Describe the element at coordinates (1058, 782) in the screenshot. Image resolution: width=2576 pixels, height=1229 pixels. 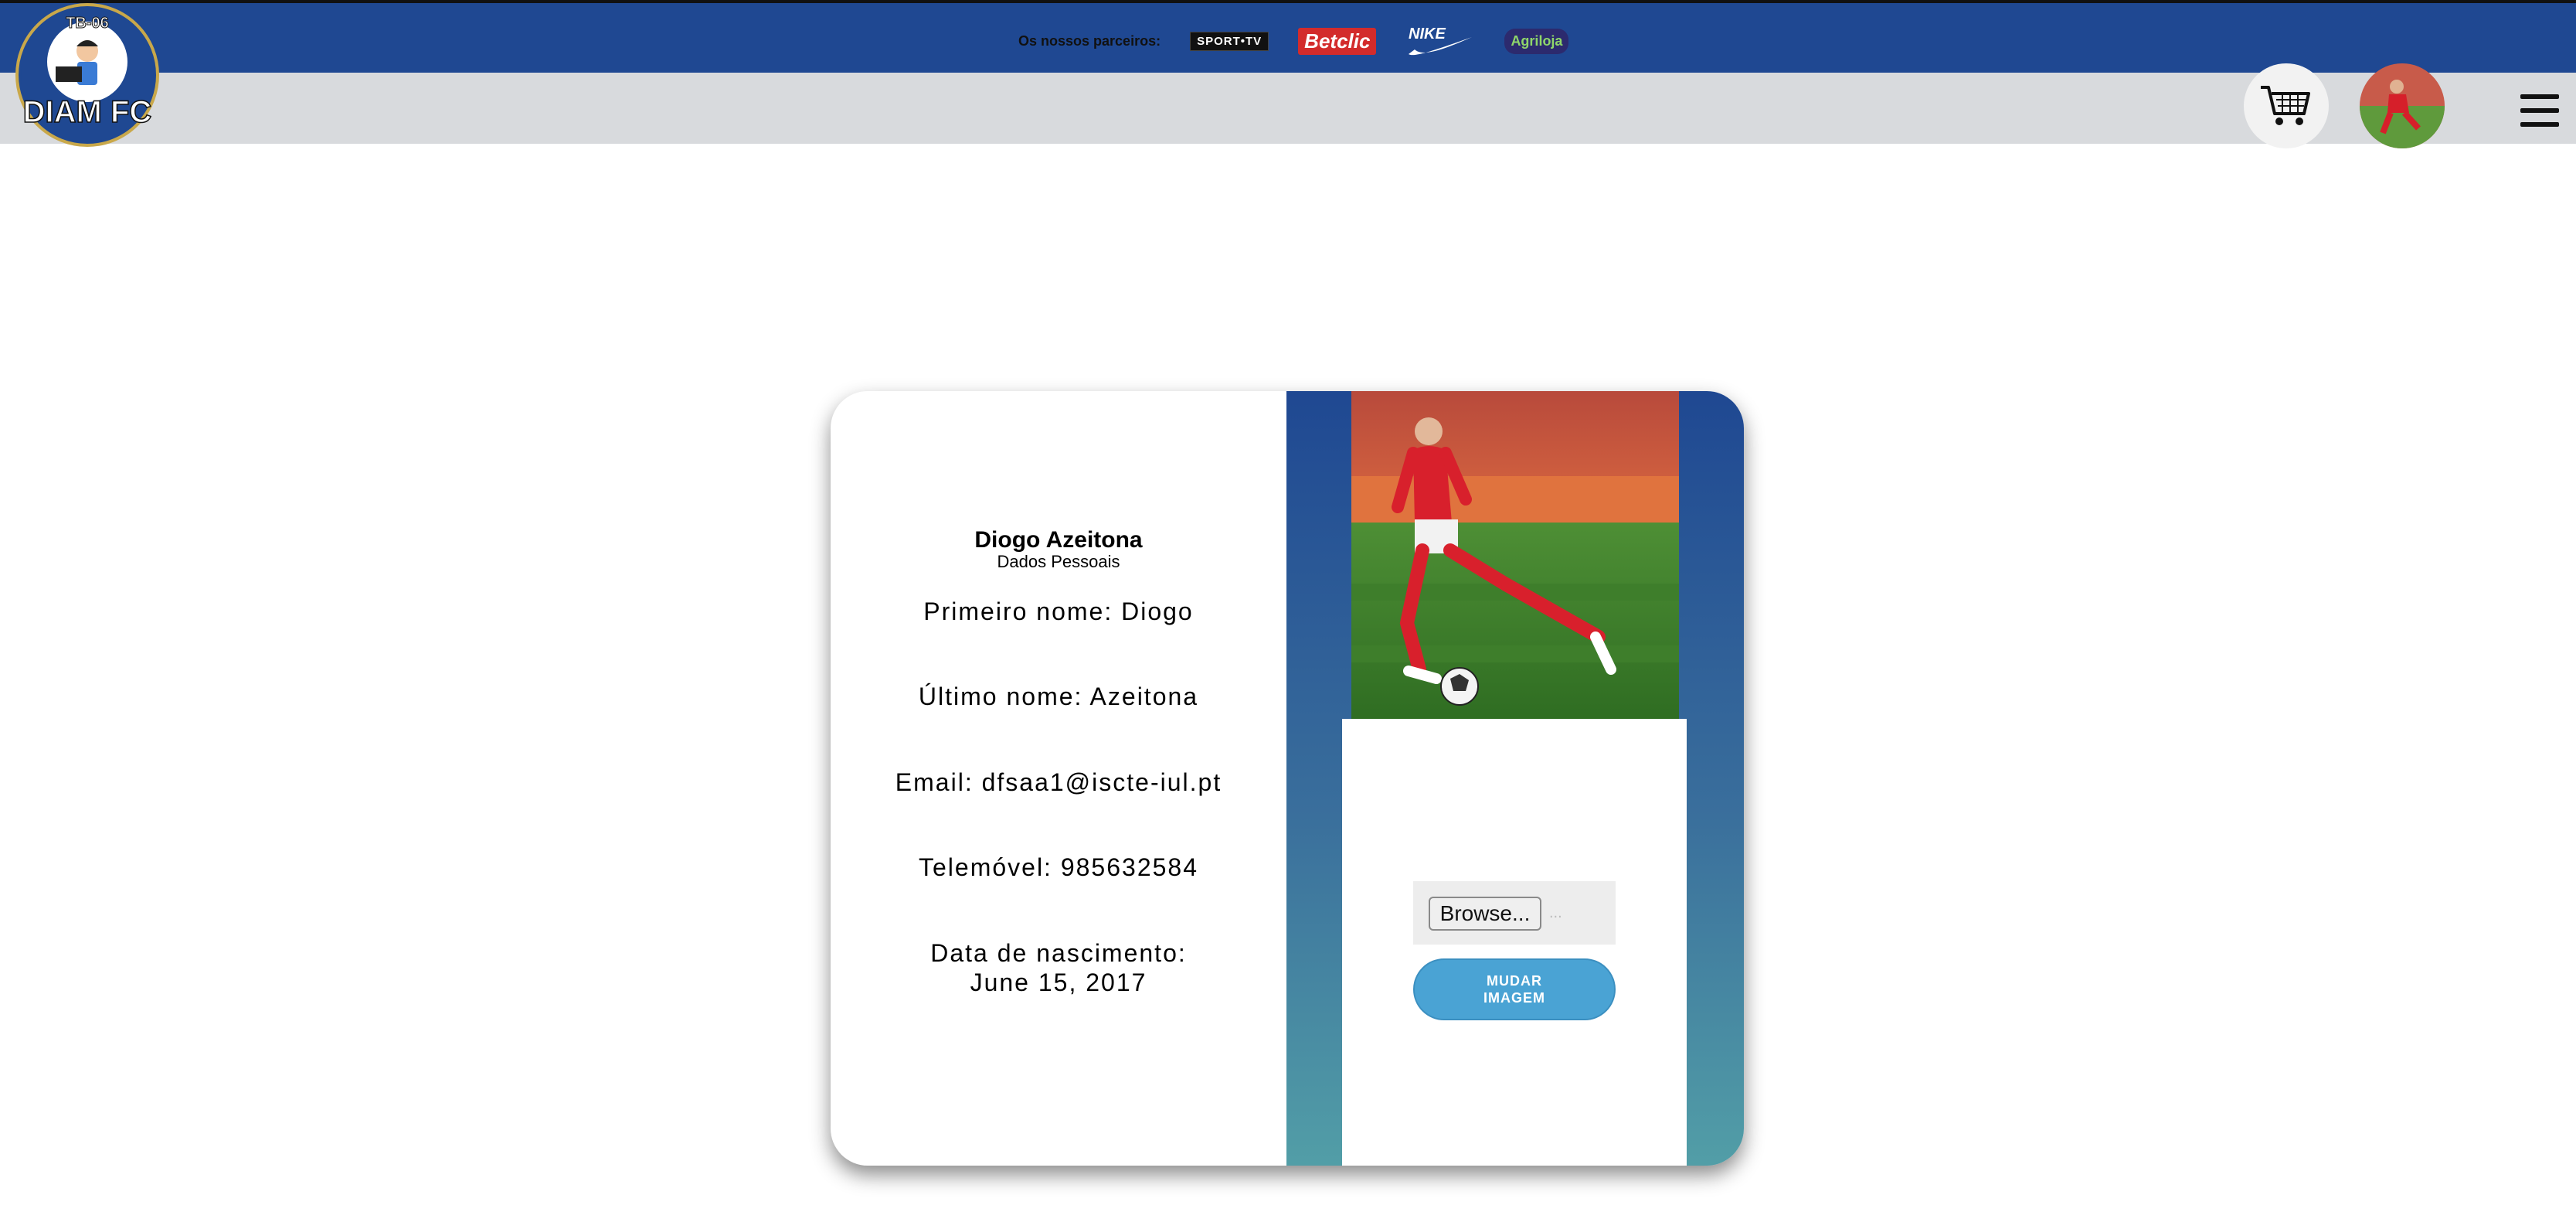
I see `email-field: Email: dfsaa1@iscte-iul.pt` at that location.